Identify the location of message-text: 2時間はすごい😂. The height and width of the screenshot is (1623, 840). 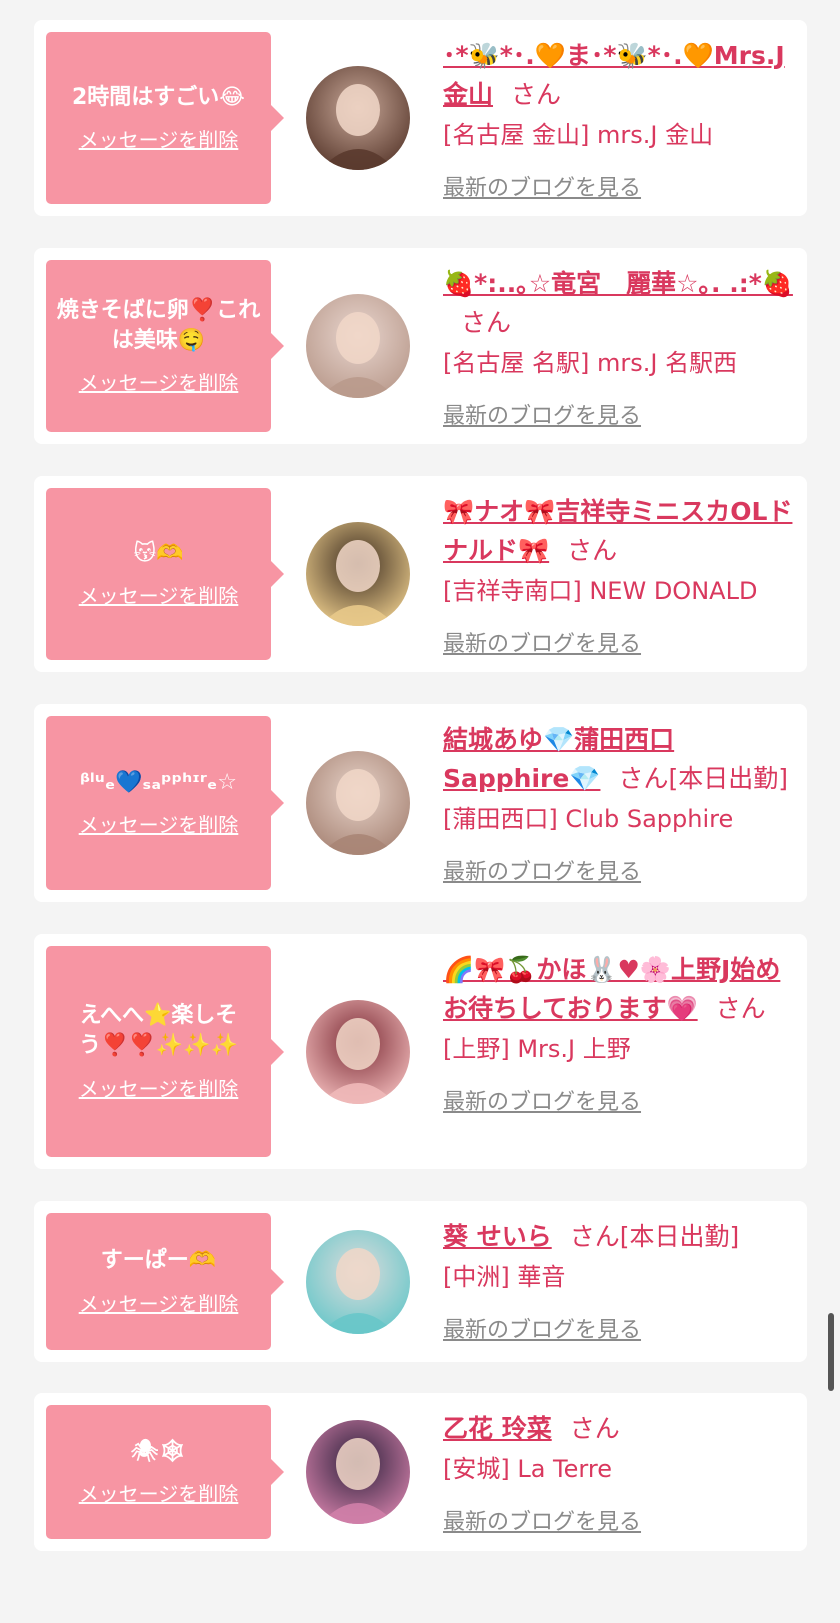
(158, 97).